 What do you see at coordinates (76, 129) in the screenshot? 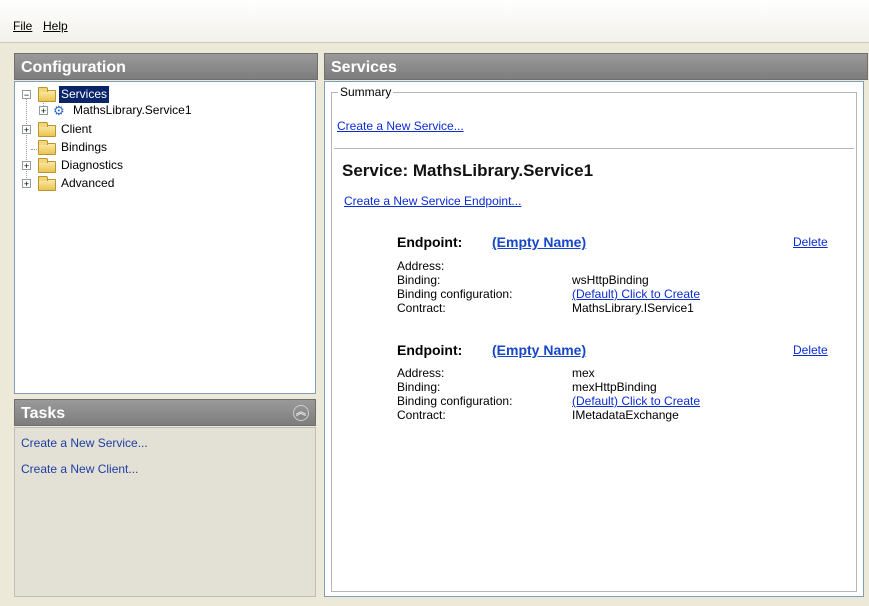
I see `tree-label-client: Client` at bounding box center [76, 129].